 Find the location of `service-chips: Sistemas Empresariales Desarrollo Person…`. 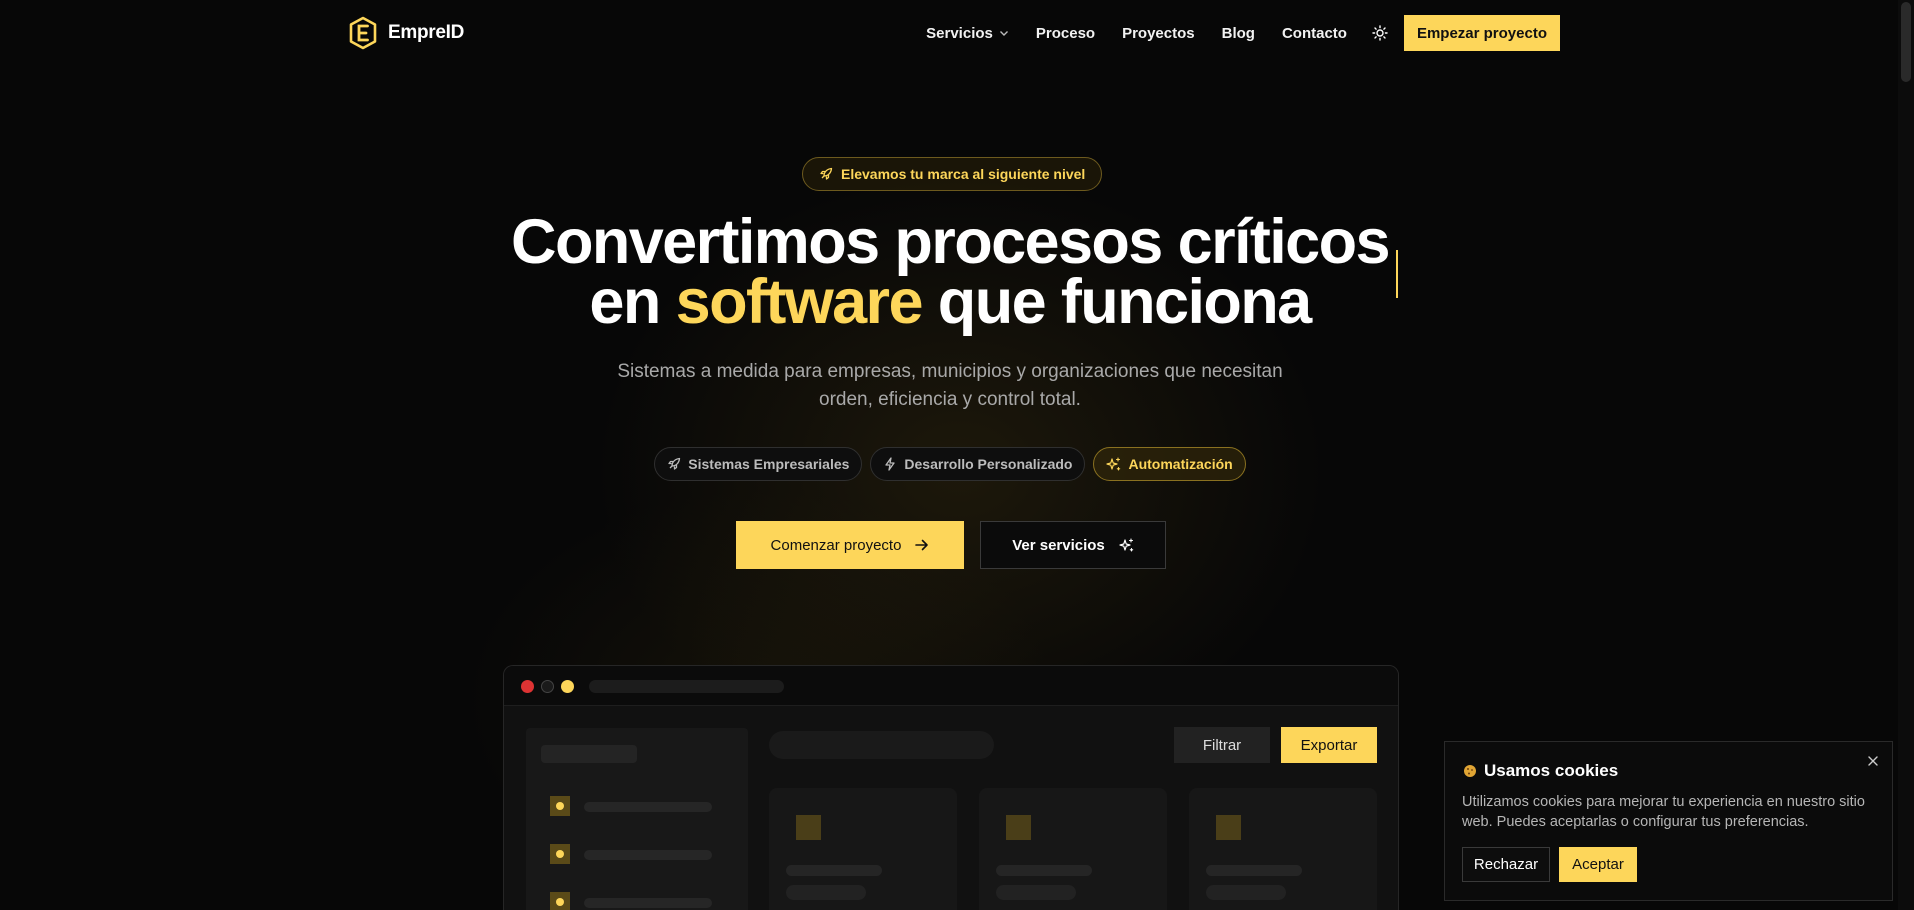

service-chips: Sistemas Empresariales Desarrollo Person… is located at coordinates (950, 464).